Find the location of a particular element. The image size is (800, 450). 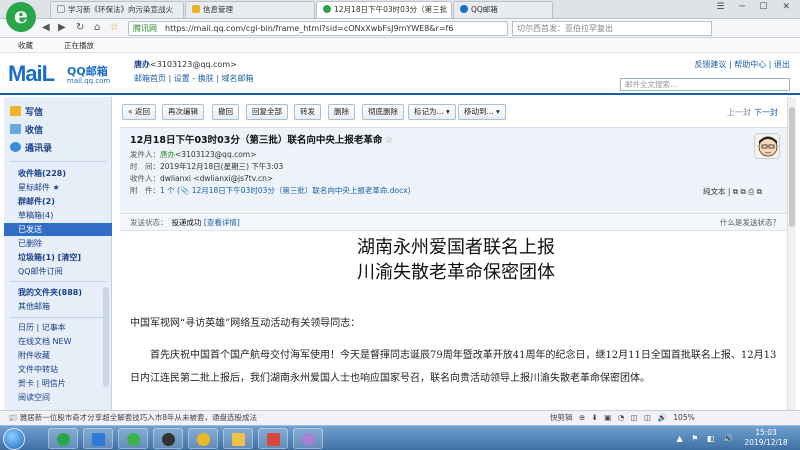

clock-date: 2019/12/18 is located at coordinates (766, 442).